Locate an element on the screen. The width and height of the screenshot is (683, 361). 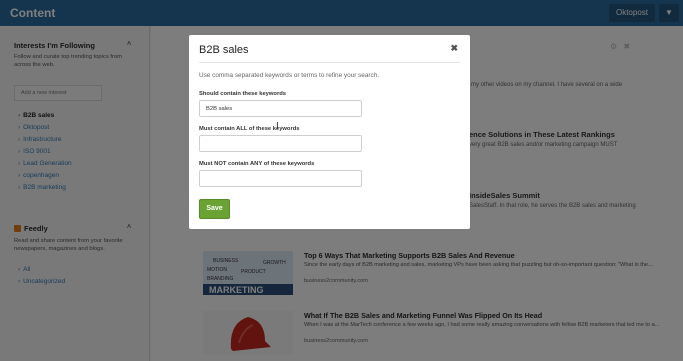
should-contain-input is located at coordinates (280, 108).